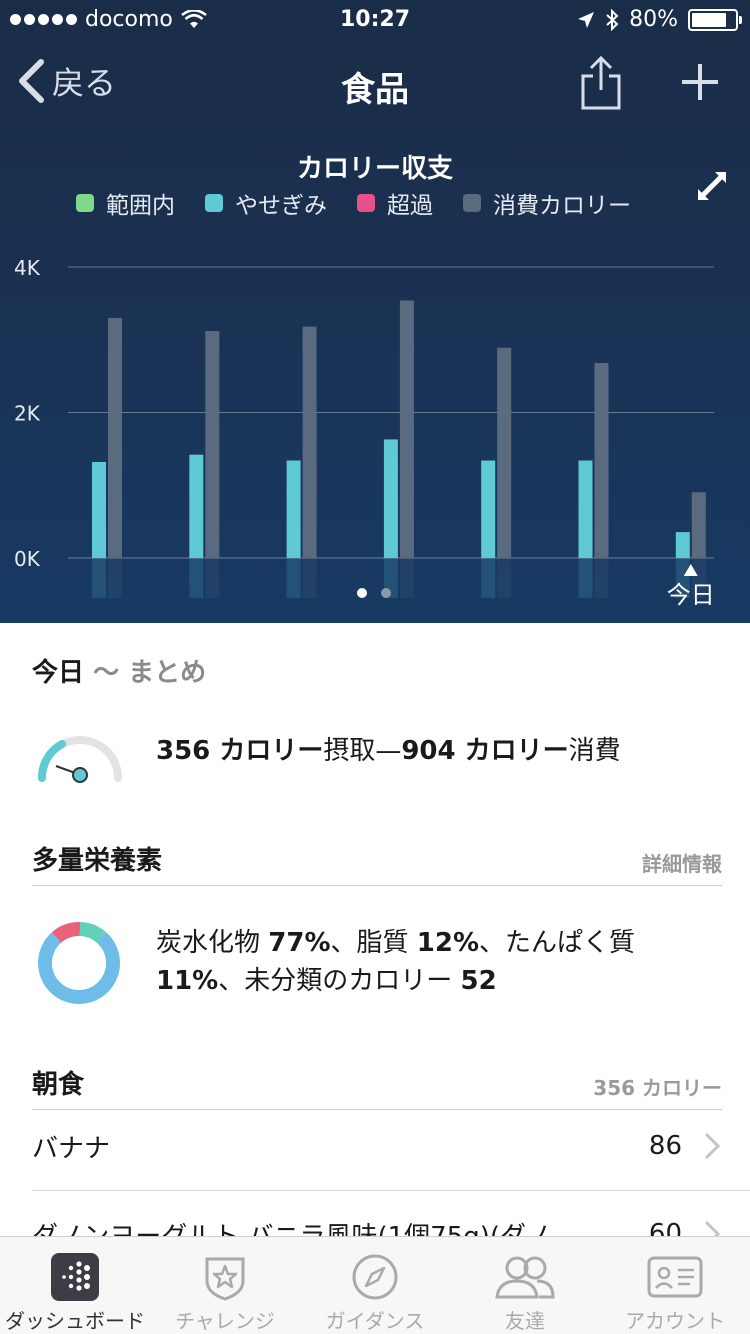  What do you see at coordinates (395, 203) in the screenshot?
I see `legend-item-over: 超過` at bounding box center [395, 203].